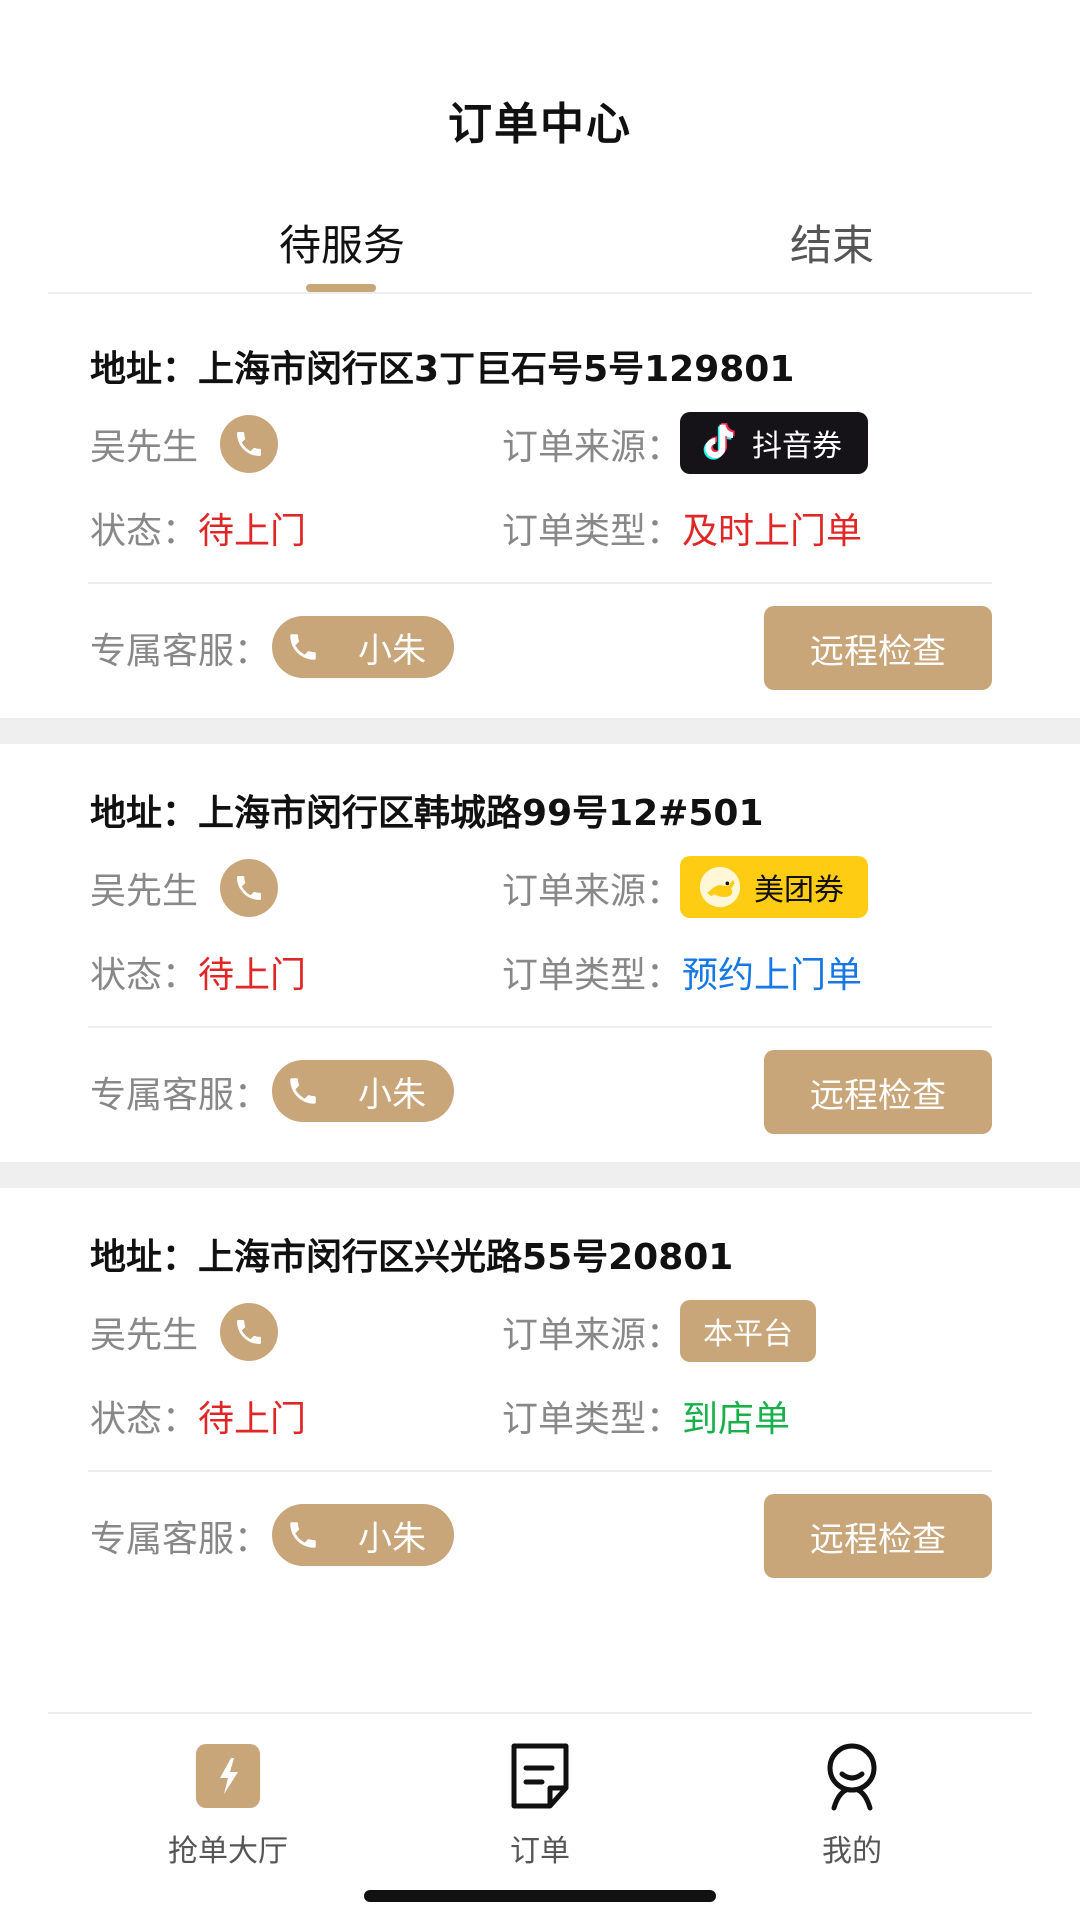 This screenshot has width=1080, height=1920. What do you see at coordinates (772, 531) in the screenshot?
I see `type-value: 及时上门单` at bounding box center [772, 531].